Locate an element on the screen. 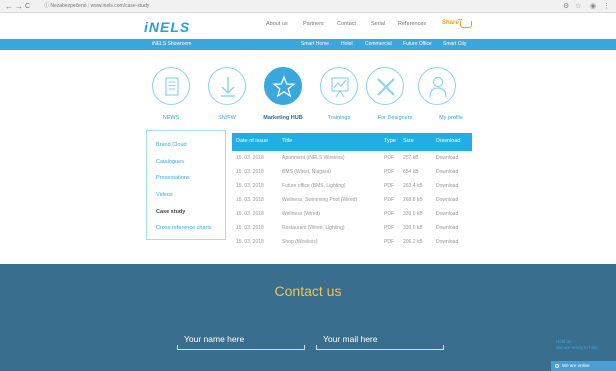  table-header: Date of issue Title Type Size Download is located at coordinates (352, 142).